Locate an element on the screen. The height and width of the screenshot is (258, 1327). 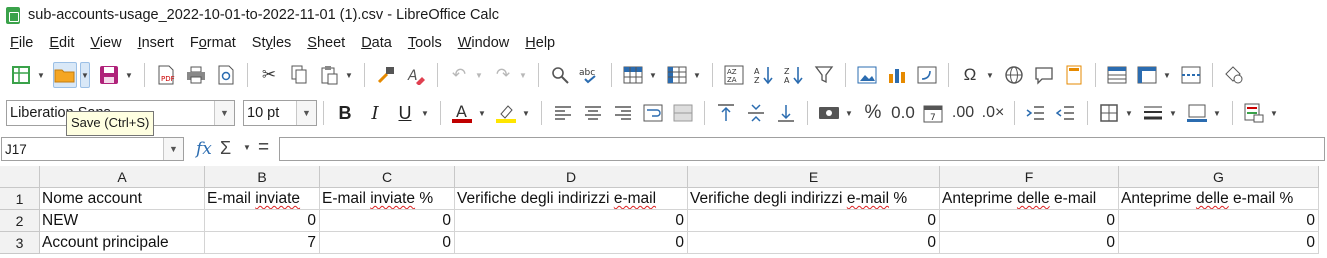
row-header: 2 is located at coordinates (20, 221).